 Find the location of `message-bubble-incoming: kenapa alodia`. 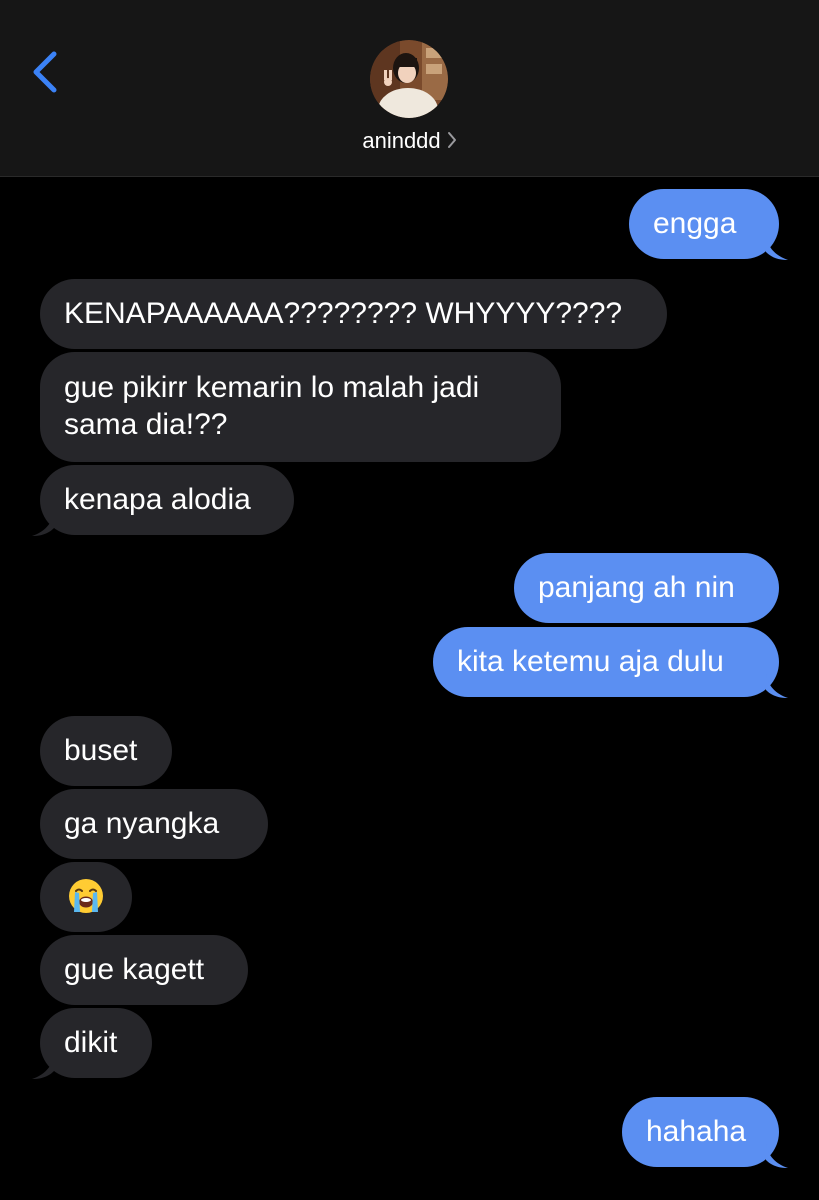

message-bubble-incoming: kenapa alodia is located at coordinates (167, 500).